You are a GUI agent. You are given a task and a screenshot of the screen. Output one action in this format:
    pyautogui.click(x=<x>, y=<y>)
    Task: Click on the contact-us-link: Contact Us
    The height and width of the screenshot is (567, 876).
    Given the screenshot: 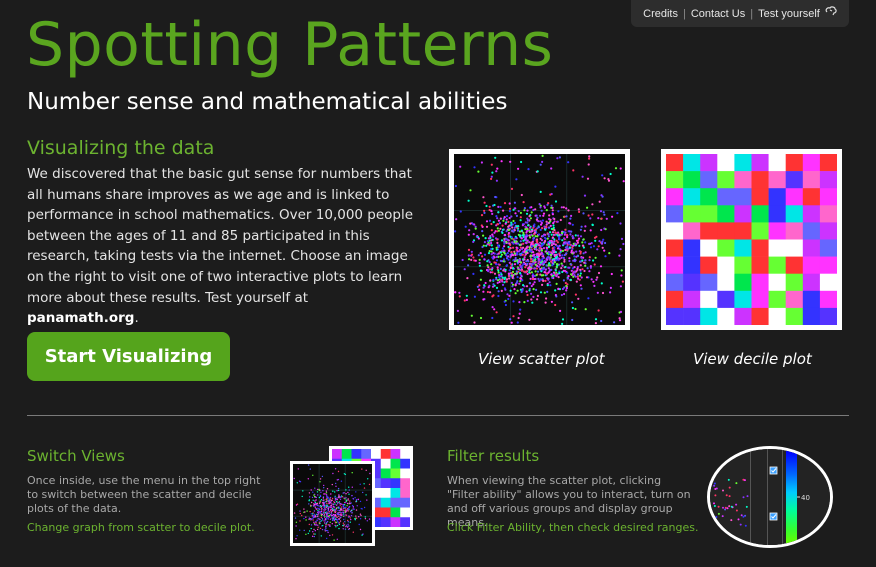 What is the action you would take?
    pyautogui.click(x=718, y=14)
    